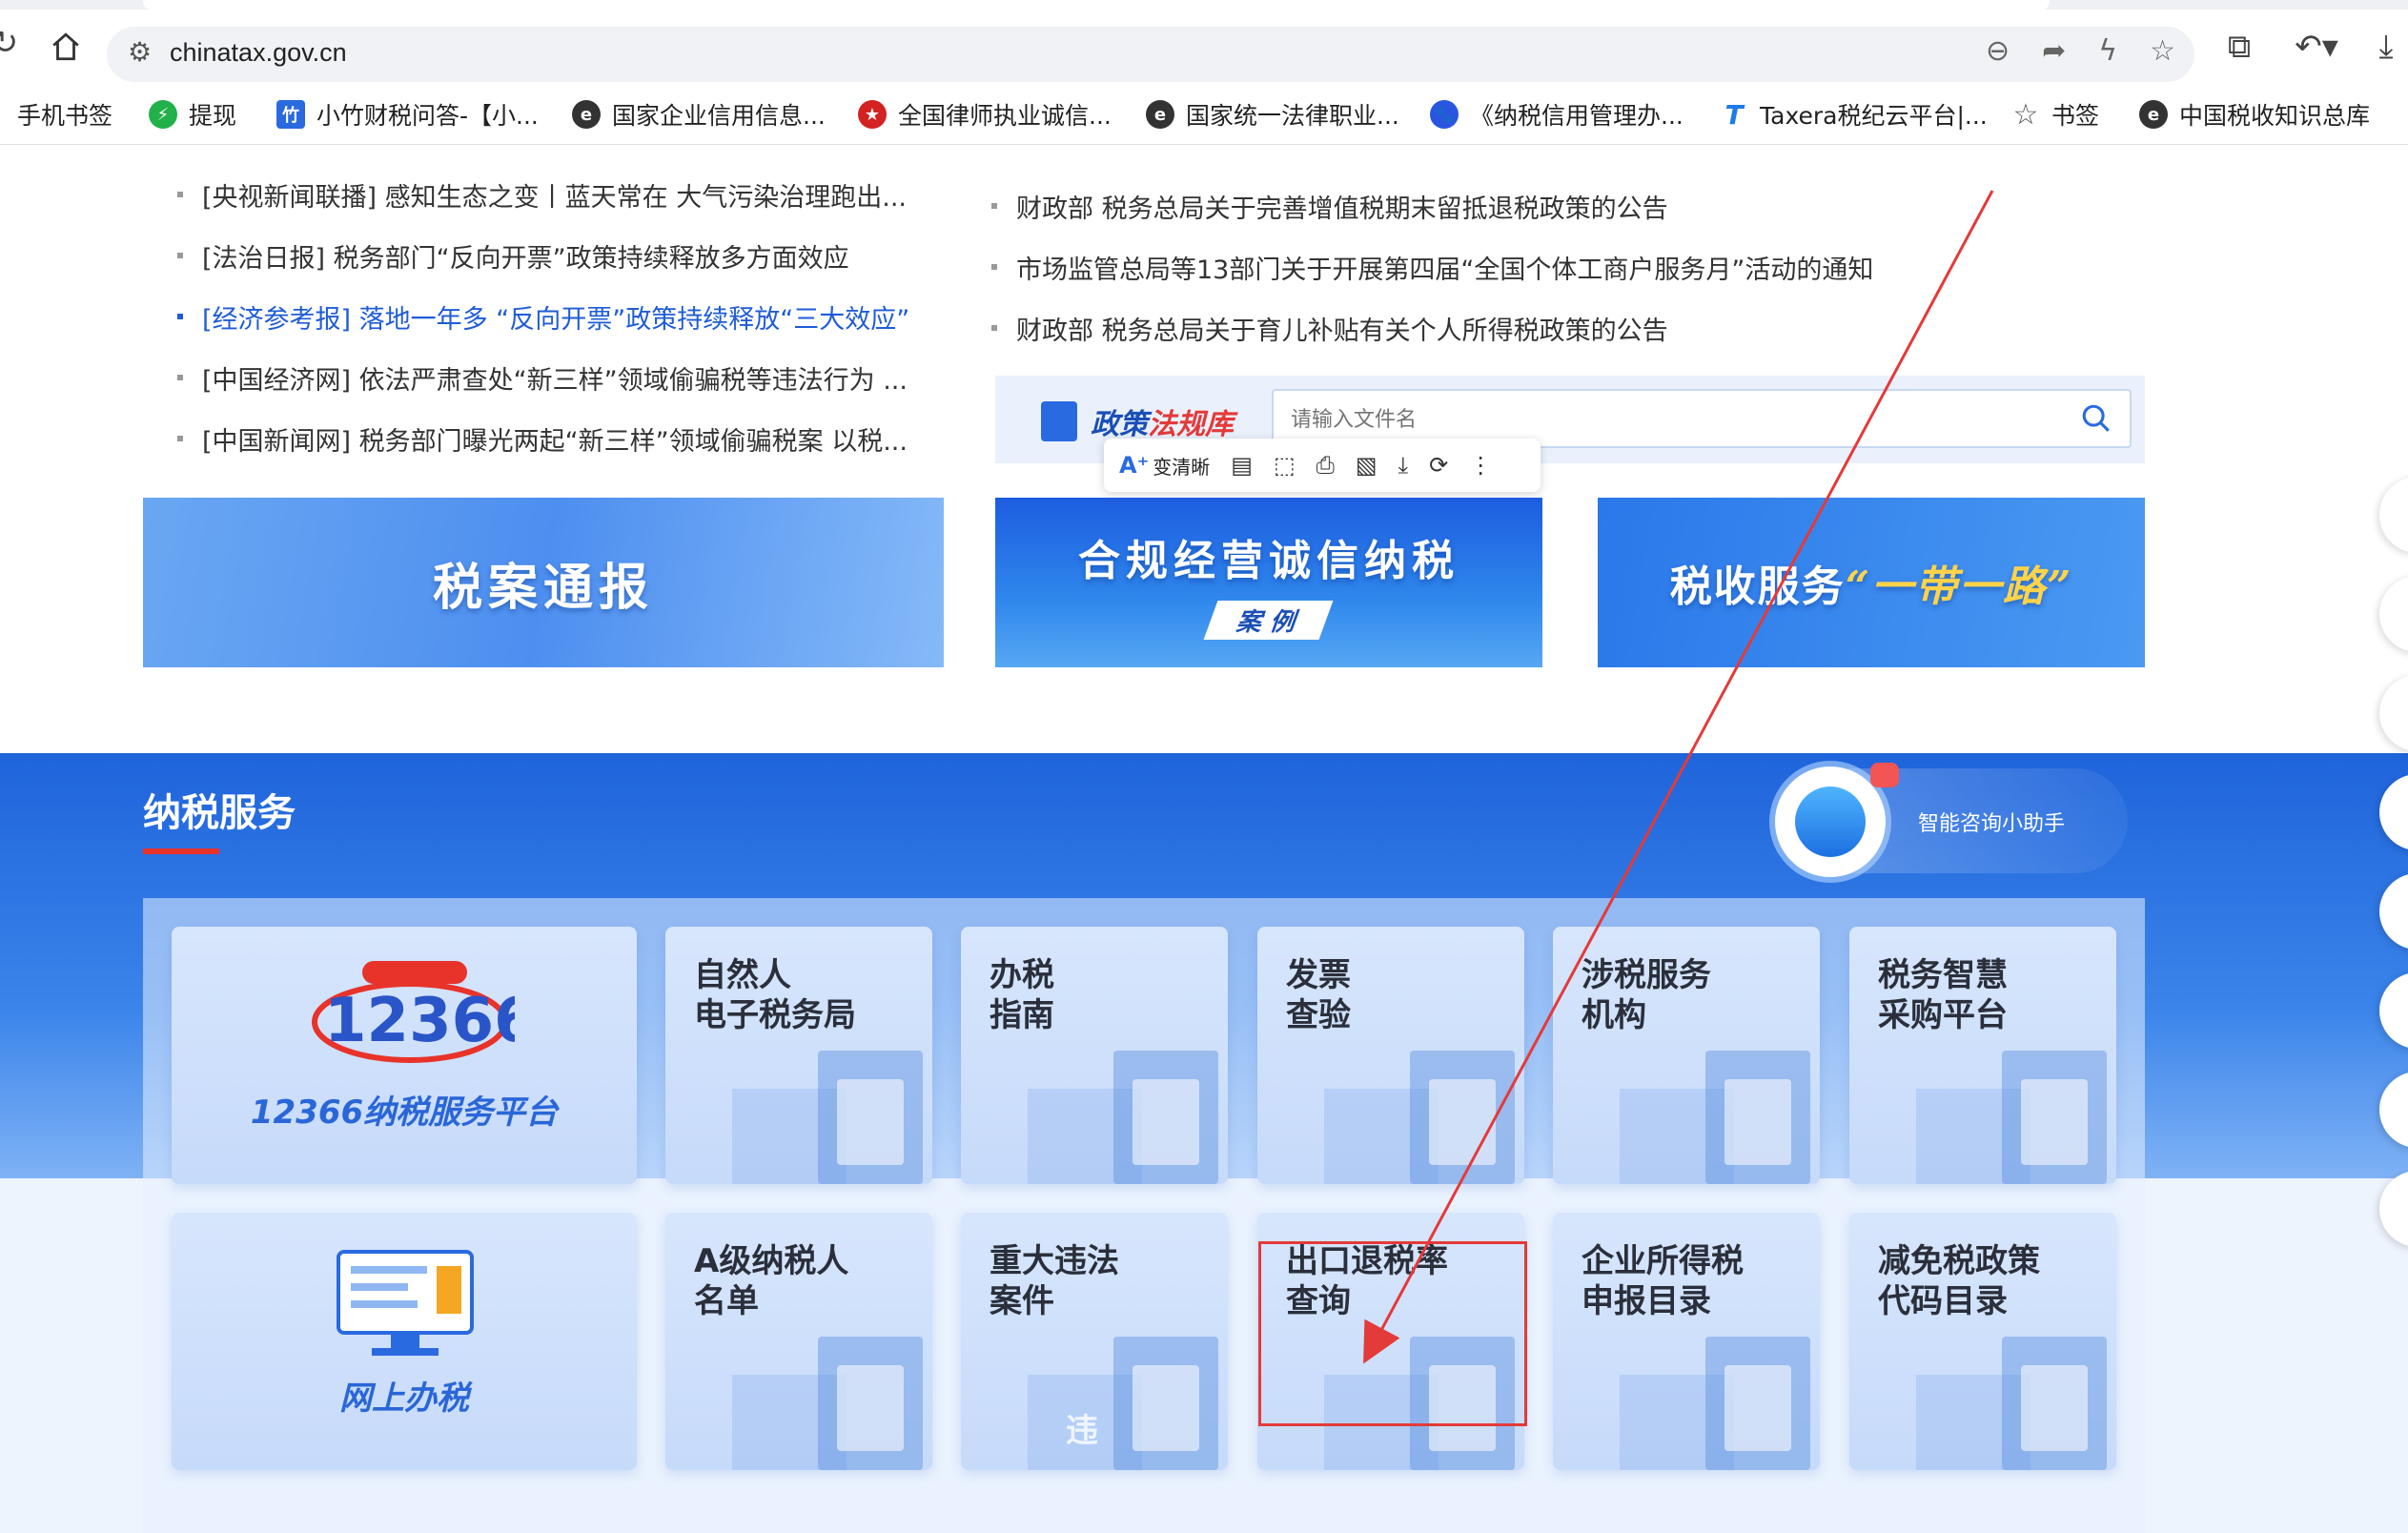 The width and height of the screenshot is (2408, 1533). I want to click on card-title: 税务智慧 采购平台, so click(1943, 995).